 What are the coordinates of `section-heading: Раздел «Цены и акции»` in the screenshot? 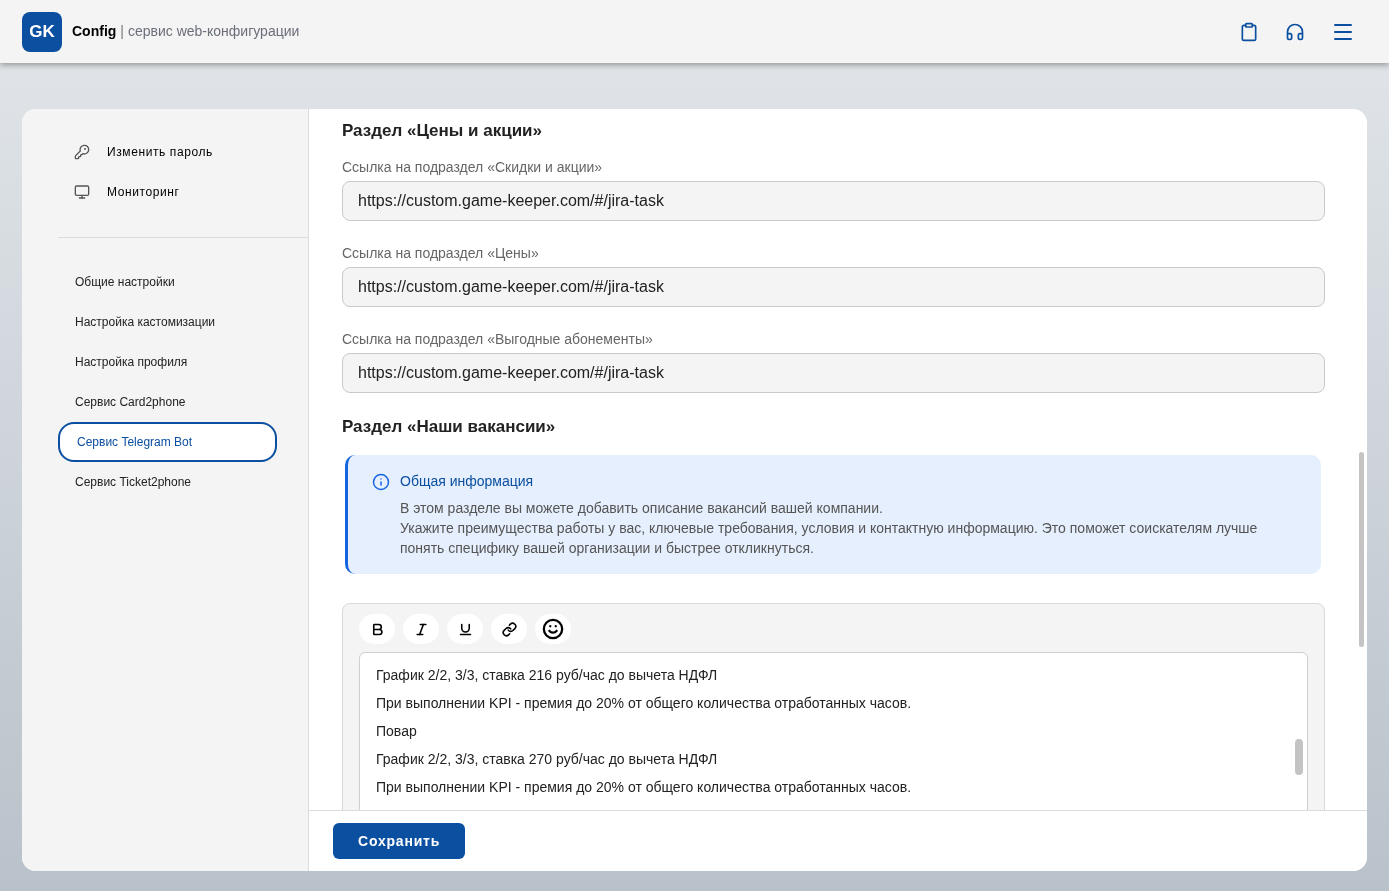 It's located at (442, 131).